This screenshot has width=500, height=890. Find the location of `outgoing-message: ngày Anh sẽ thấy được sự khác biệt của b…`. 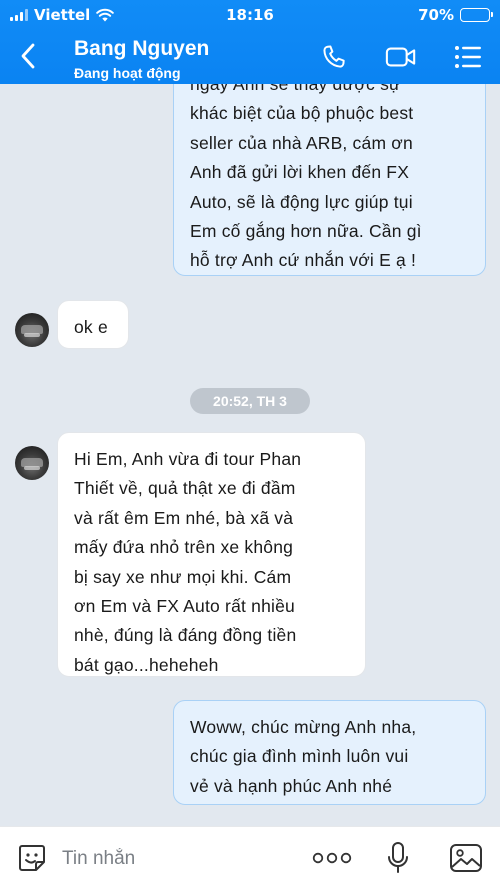

outgoing-message: ngày Anh sẽ thấy được sự khác biệt của b… is located at coordinates (329, 180).